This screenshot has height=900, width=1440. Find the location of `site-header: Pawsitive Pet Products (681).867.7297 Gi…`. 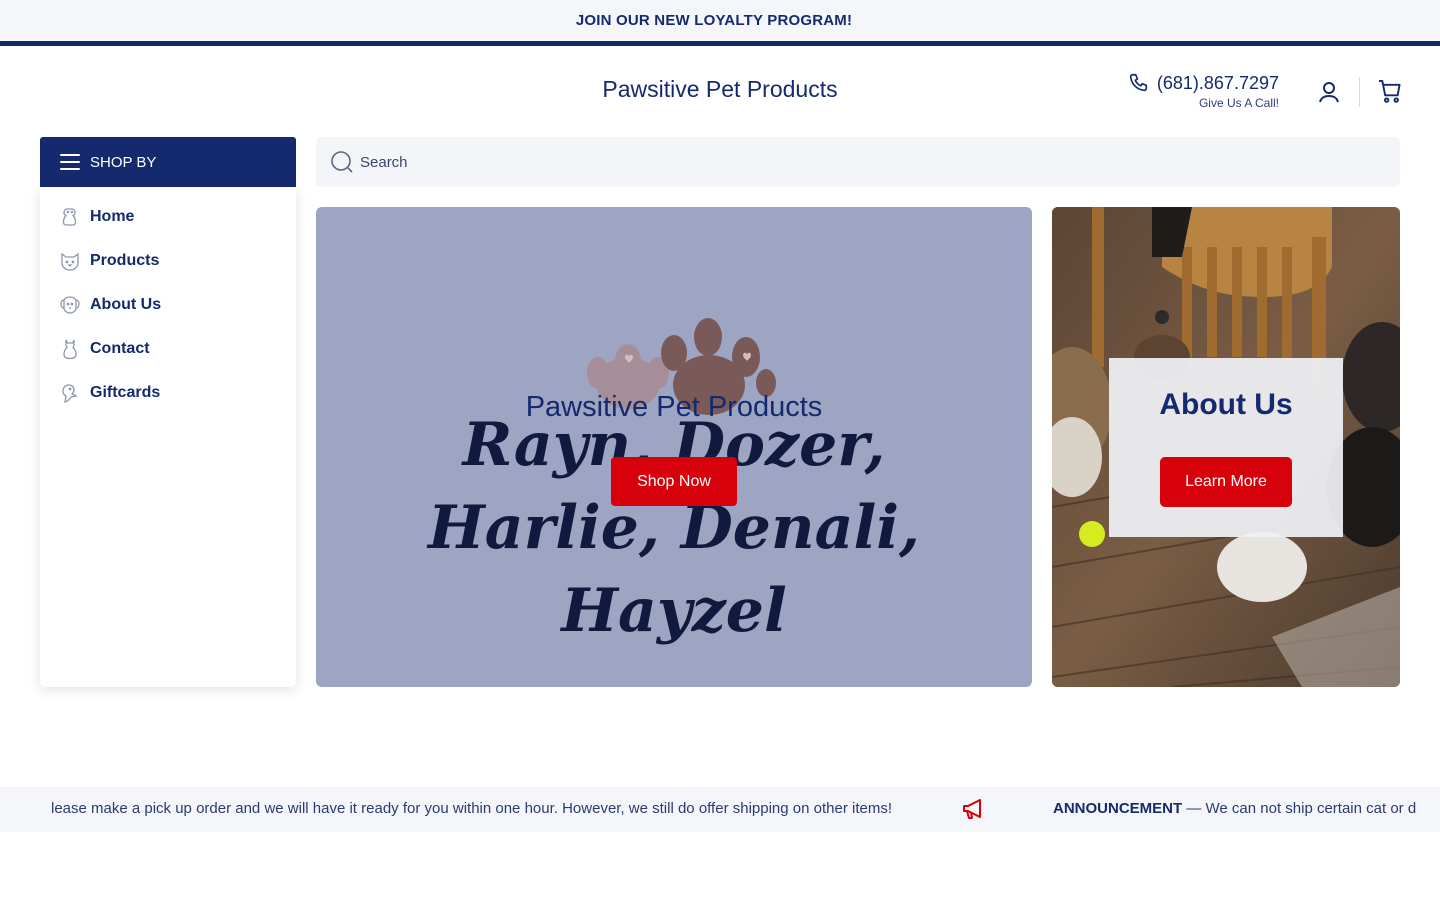

site-header: Pawsitive Pet Products (681).867.7297 Gi… is located at coordinates (720, 91).